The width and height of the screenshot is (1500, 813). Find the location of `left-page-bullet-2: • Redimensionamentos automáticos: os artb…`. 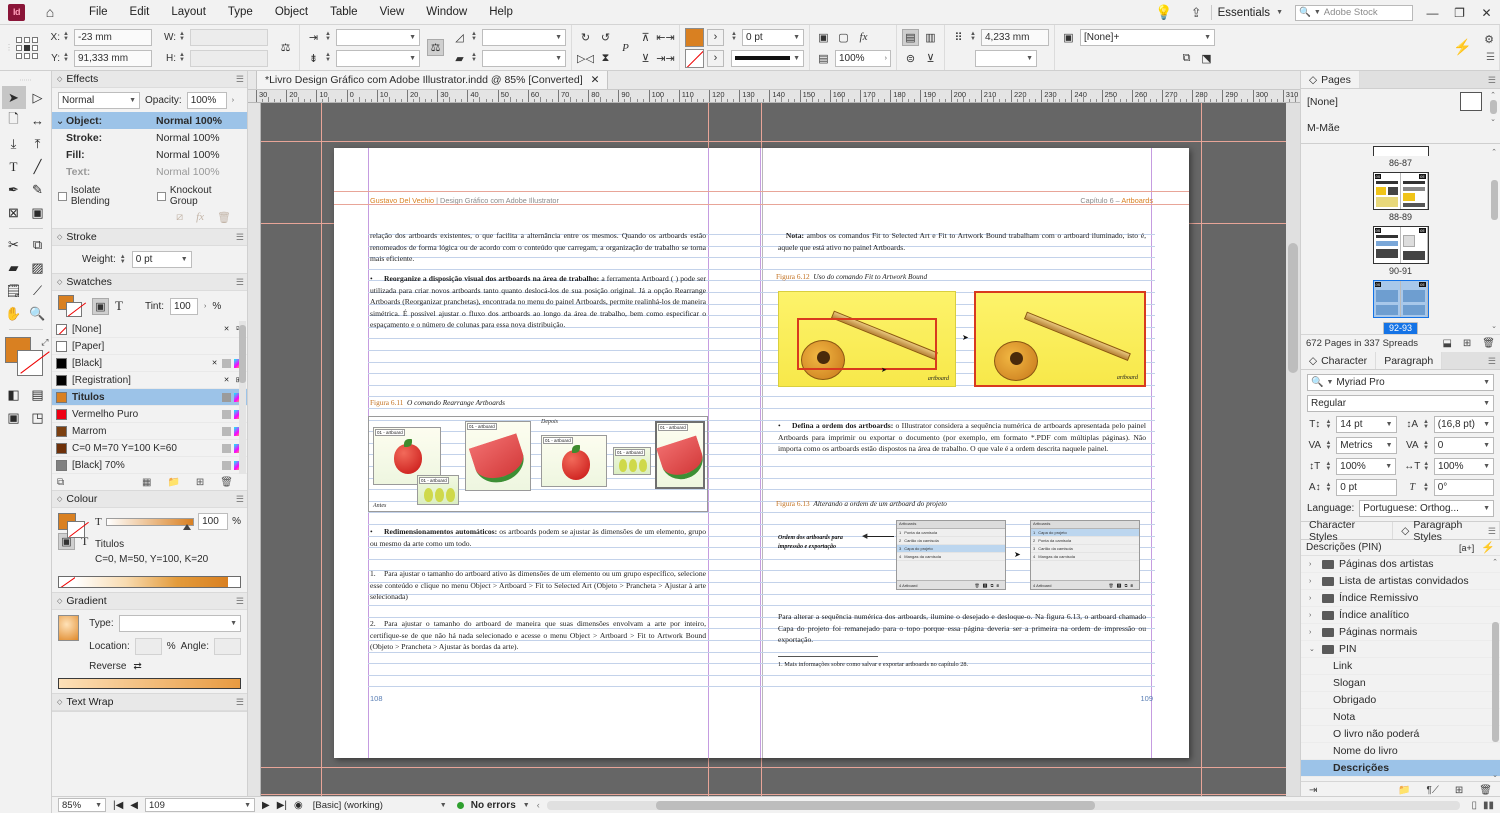

left-page-bullet-2: • Redimensionamentos automáticos: os artb… is located at coordinates (538, 537).